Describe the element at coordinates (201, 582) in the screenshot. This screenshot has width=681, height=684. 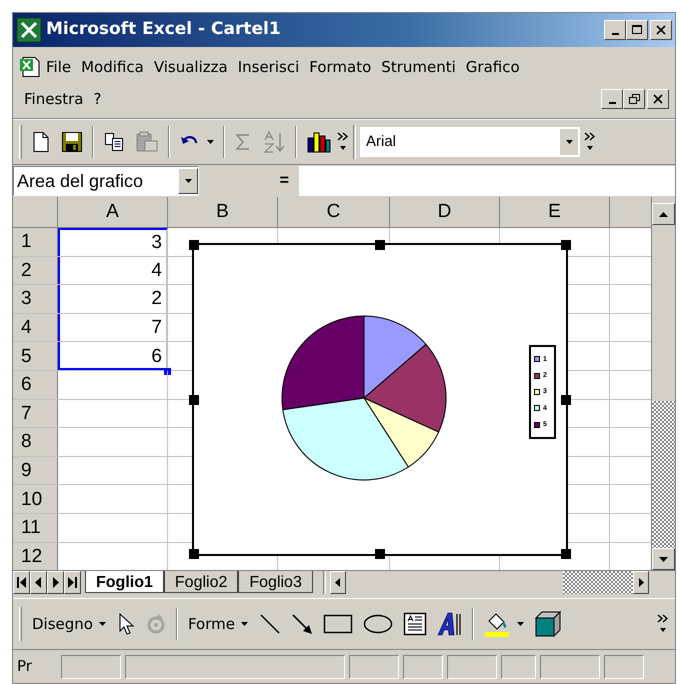
I see `sheet-tab: Foglio2` at that location.